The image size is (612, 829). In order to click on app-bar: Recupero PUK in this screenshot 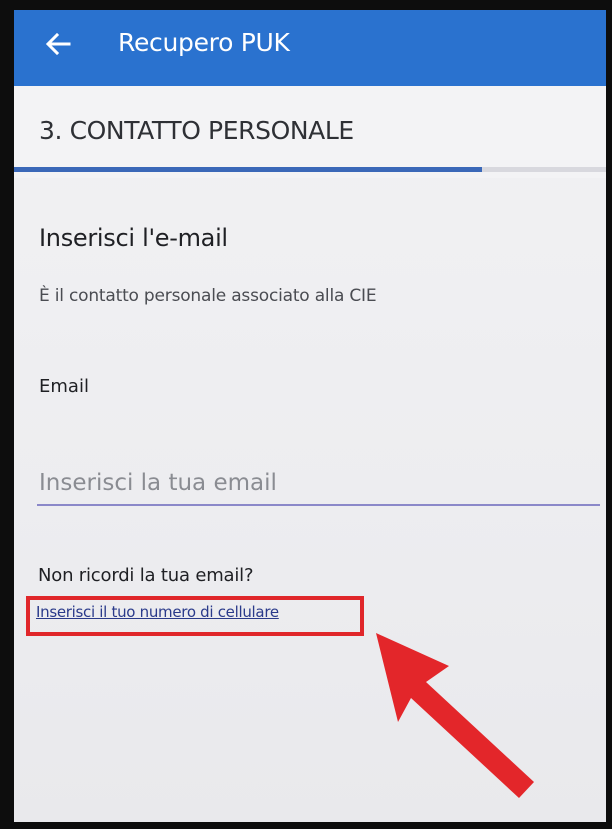, I will do `click(310, 48)`.